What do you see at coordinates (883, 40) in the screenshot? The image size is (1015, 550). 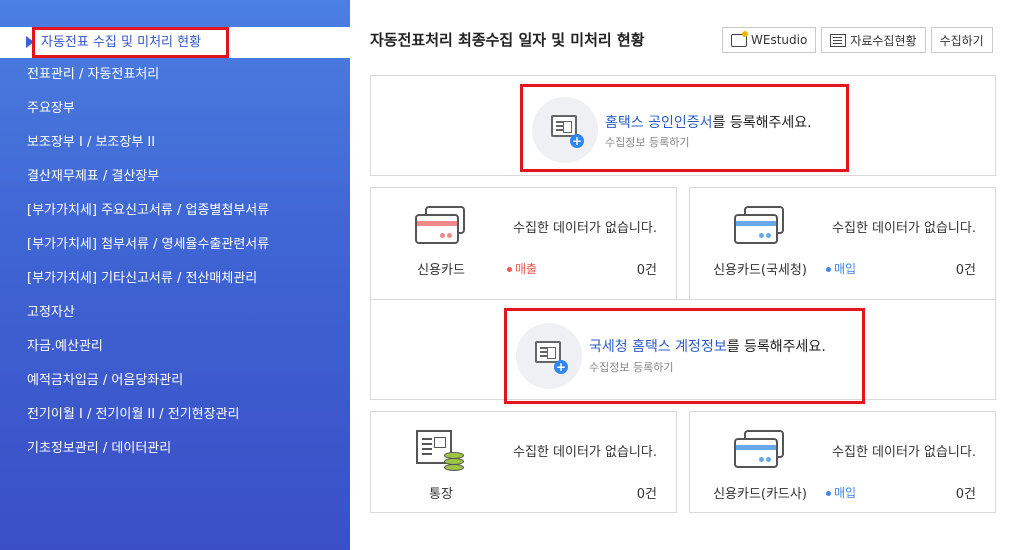 I see `data-status-label: 자료수집현황` at bounding box center [883, 40].